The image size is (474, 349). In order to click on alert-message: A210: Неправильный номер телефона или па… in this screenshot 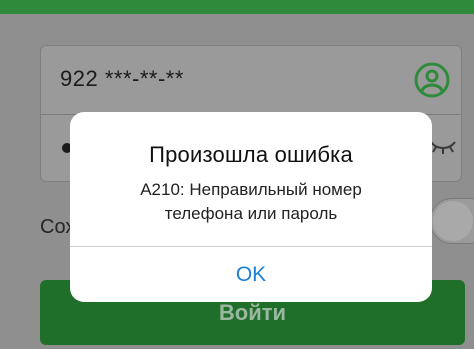, I will do `click(251, 202)`.